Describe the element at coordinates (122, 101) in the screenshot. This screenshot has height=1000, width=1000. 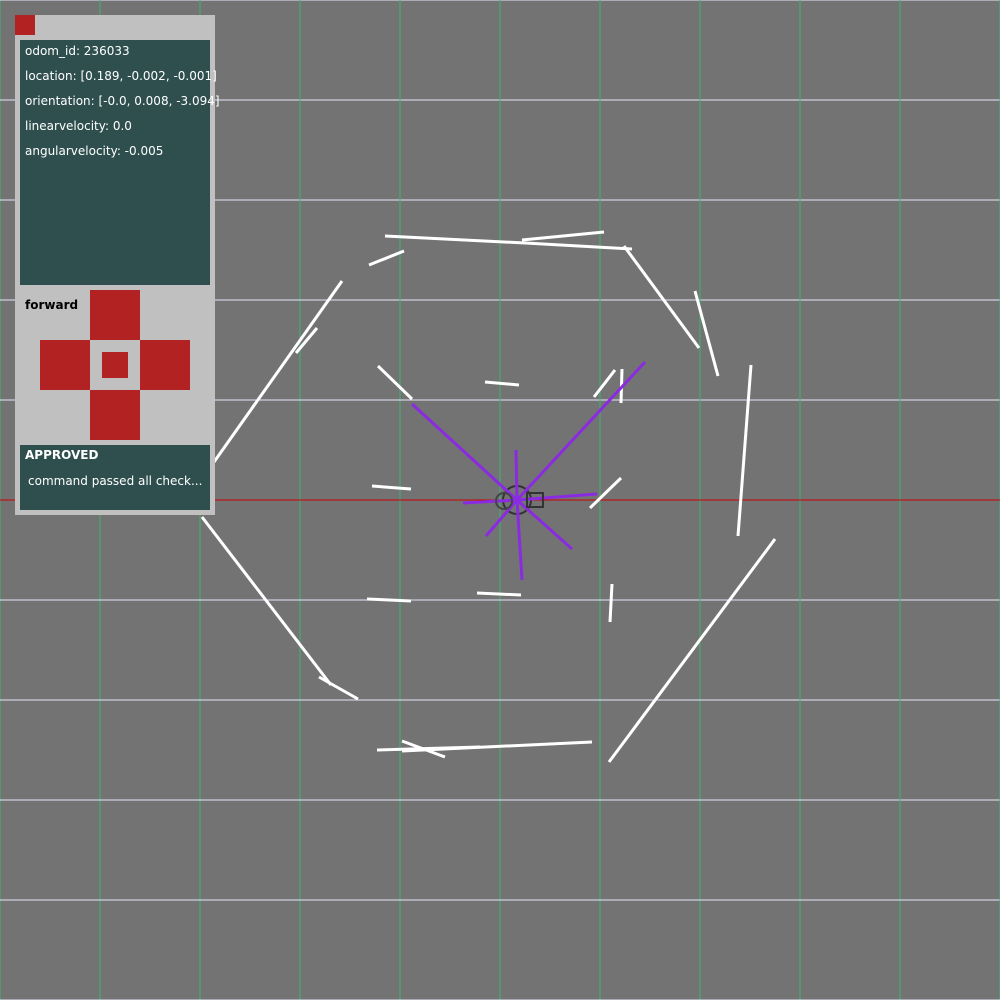
I see `orientation-text: orientation: [-0.0, 0.008, -3.094]` at that location.